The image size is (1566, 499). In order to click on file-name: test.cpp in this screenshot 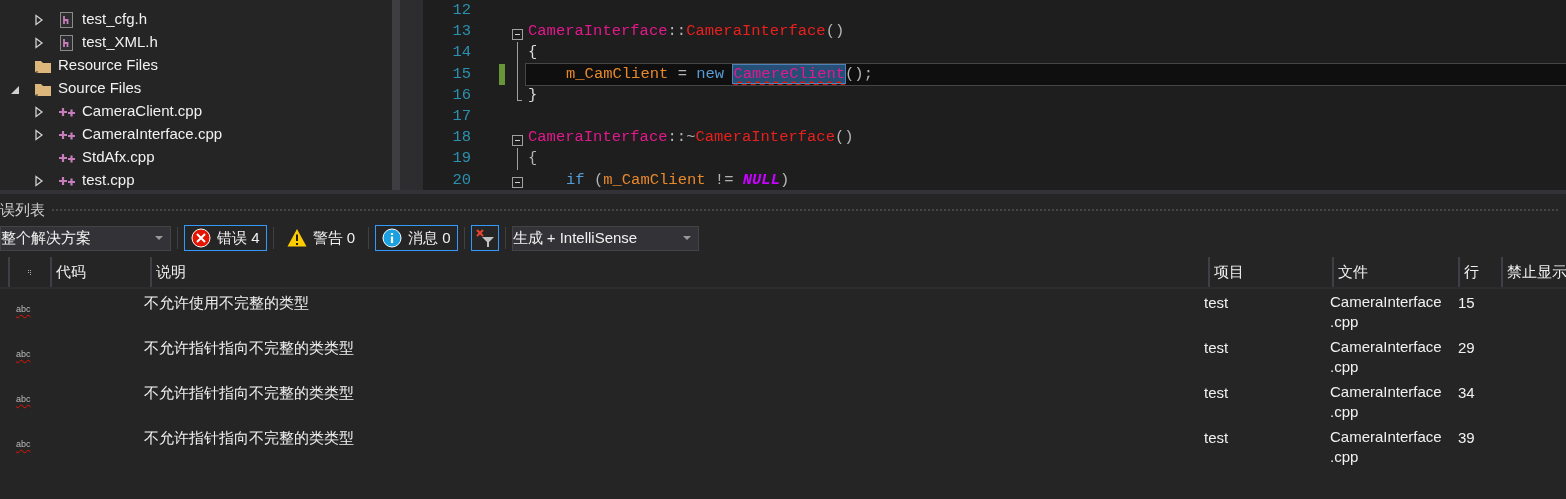, I will do `click(108, 180)`.